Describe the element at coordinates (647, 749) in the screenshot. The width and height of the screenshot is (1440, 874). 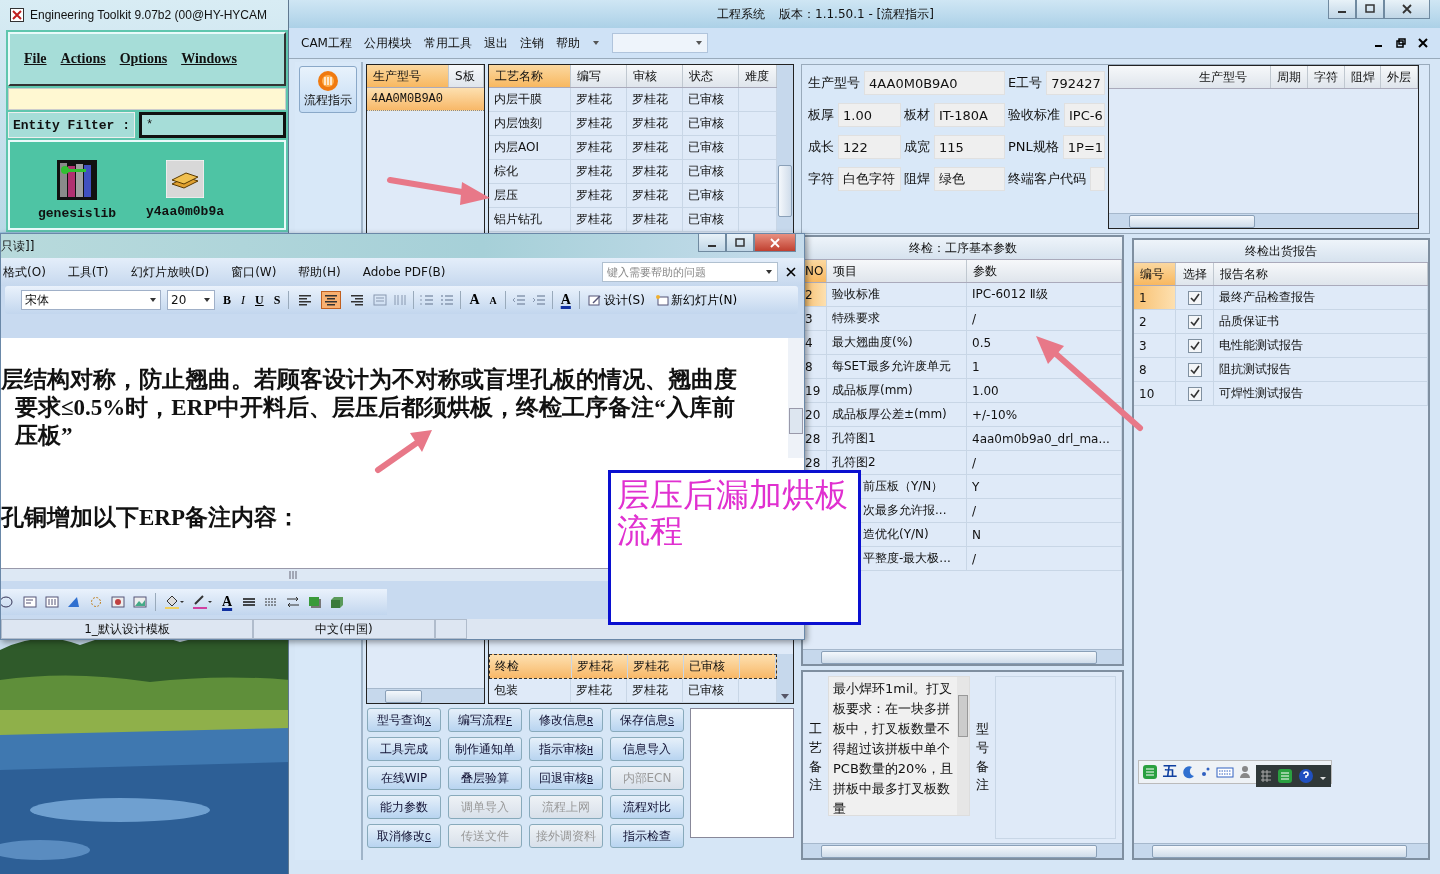
I see `action-button: 信息导入` at that location.